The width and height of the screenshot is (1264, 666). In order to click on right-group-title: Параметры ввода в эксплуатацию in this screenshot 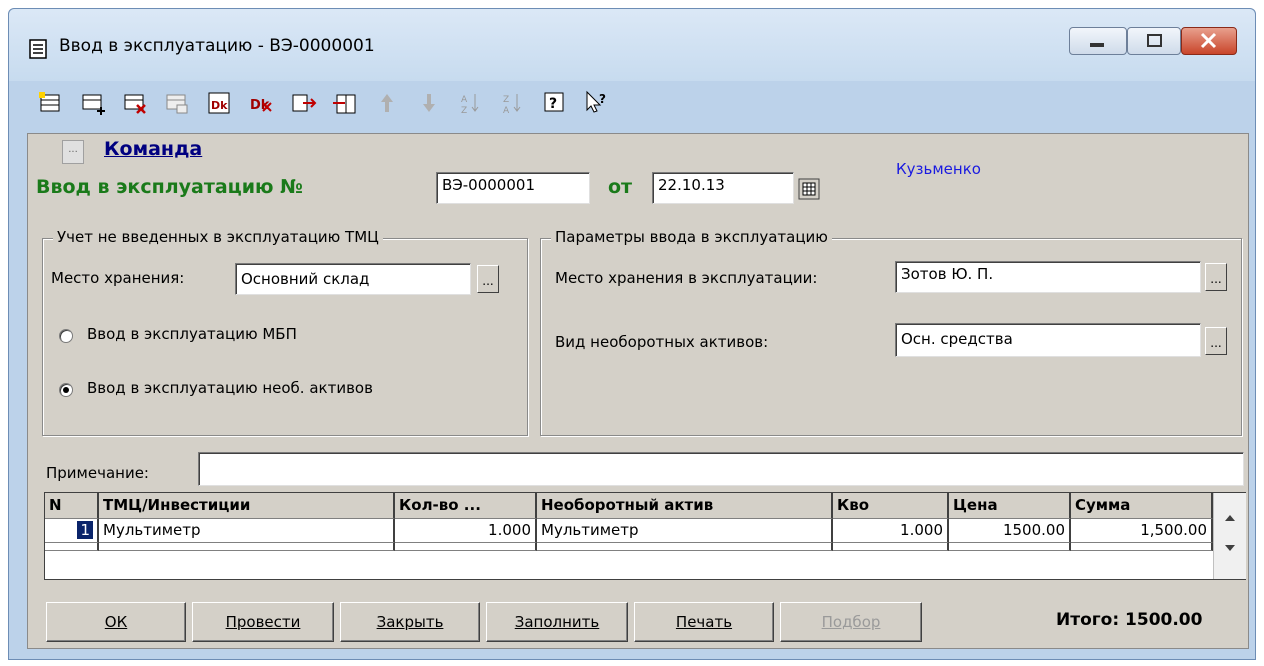, I will do `click(691, 237)`.